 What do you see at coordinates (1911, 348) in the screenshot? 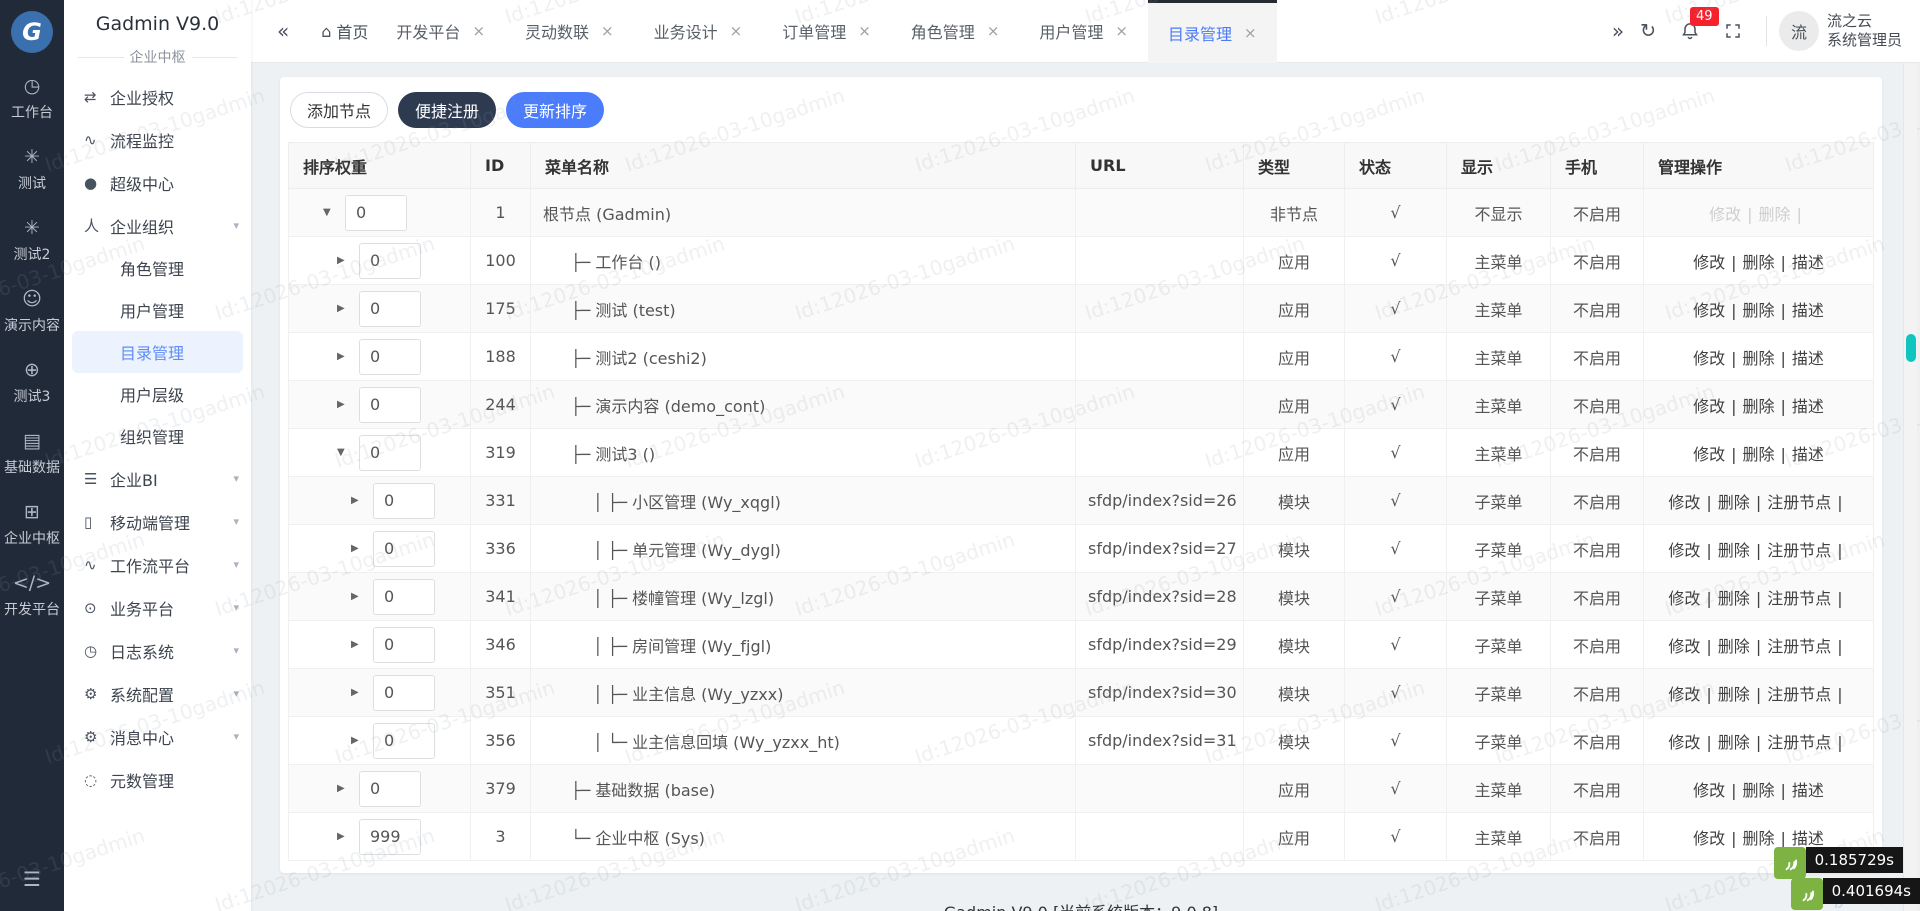
I see `scrollbar-thumb` at bounding box center [1911, 348].